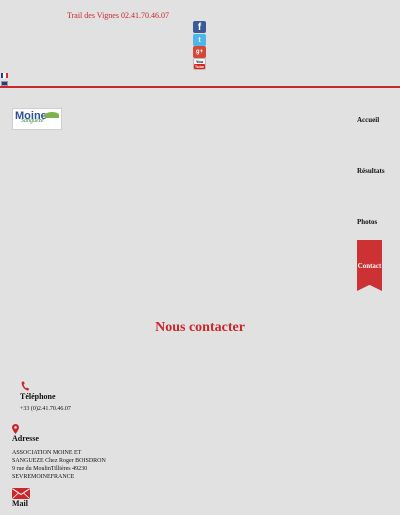 This screenshot has width=400, height=515. I want to click on location-pin-icon, so click(15, 429).